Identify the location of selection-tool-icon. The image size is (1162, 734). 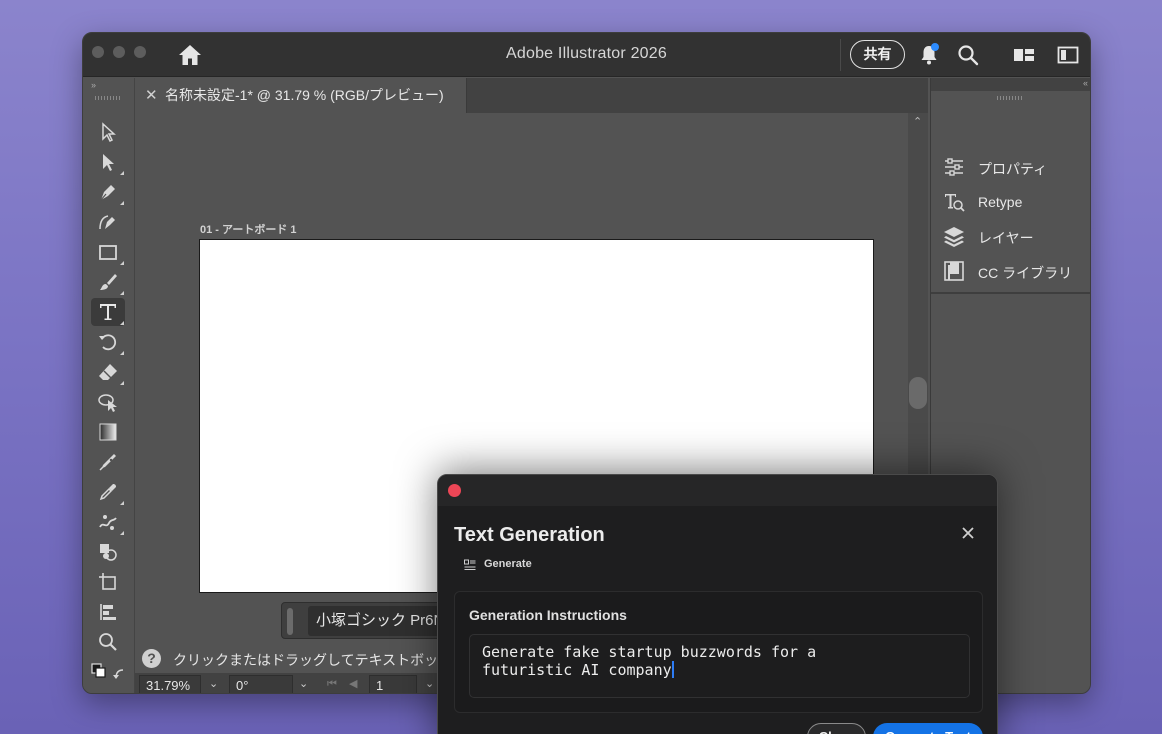
(109, 132).